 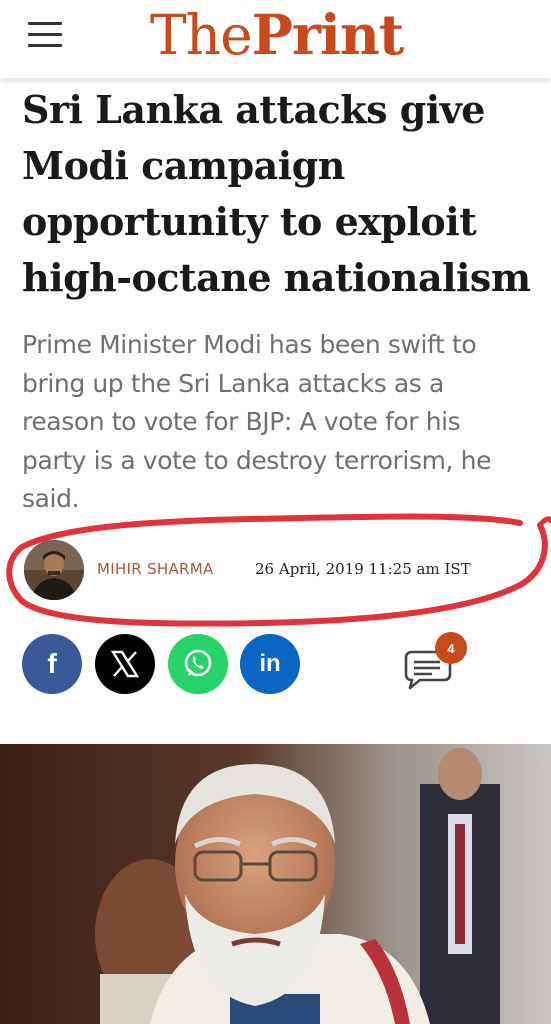 I want to click on hamburger-icon, so click(x=45, y=35).